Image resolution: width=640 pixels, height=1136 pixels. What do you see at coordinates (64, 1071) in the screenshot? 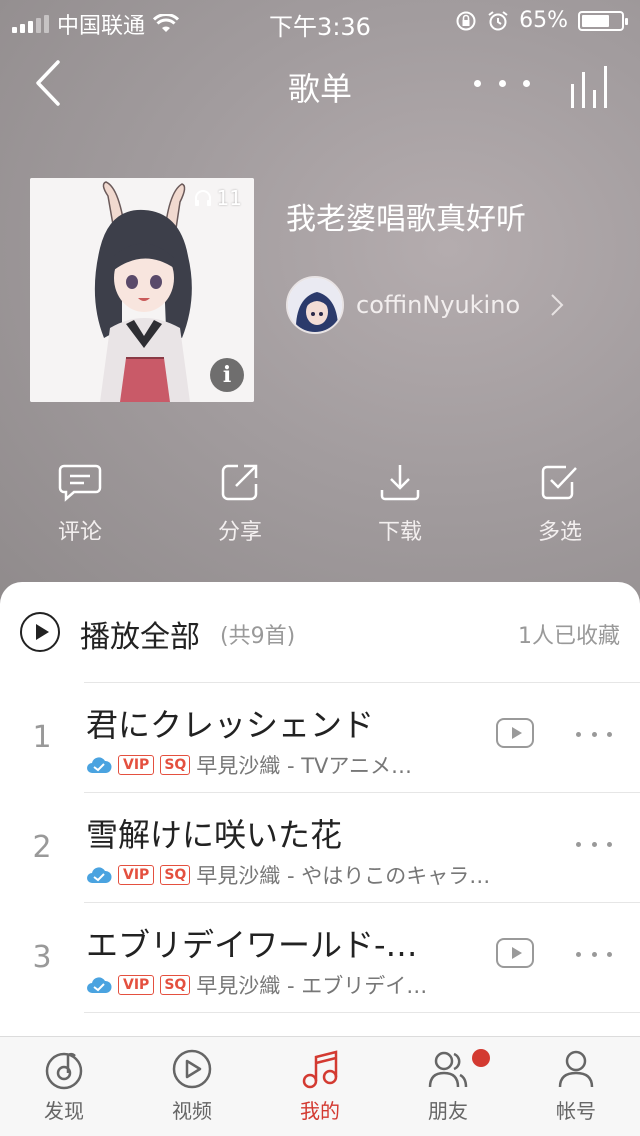
I see `discover-icon` at bounding box center [64, 1071].